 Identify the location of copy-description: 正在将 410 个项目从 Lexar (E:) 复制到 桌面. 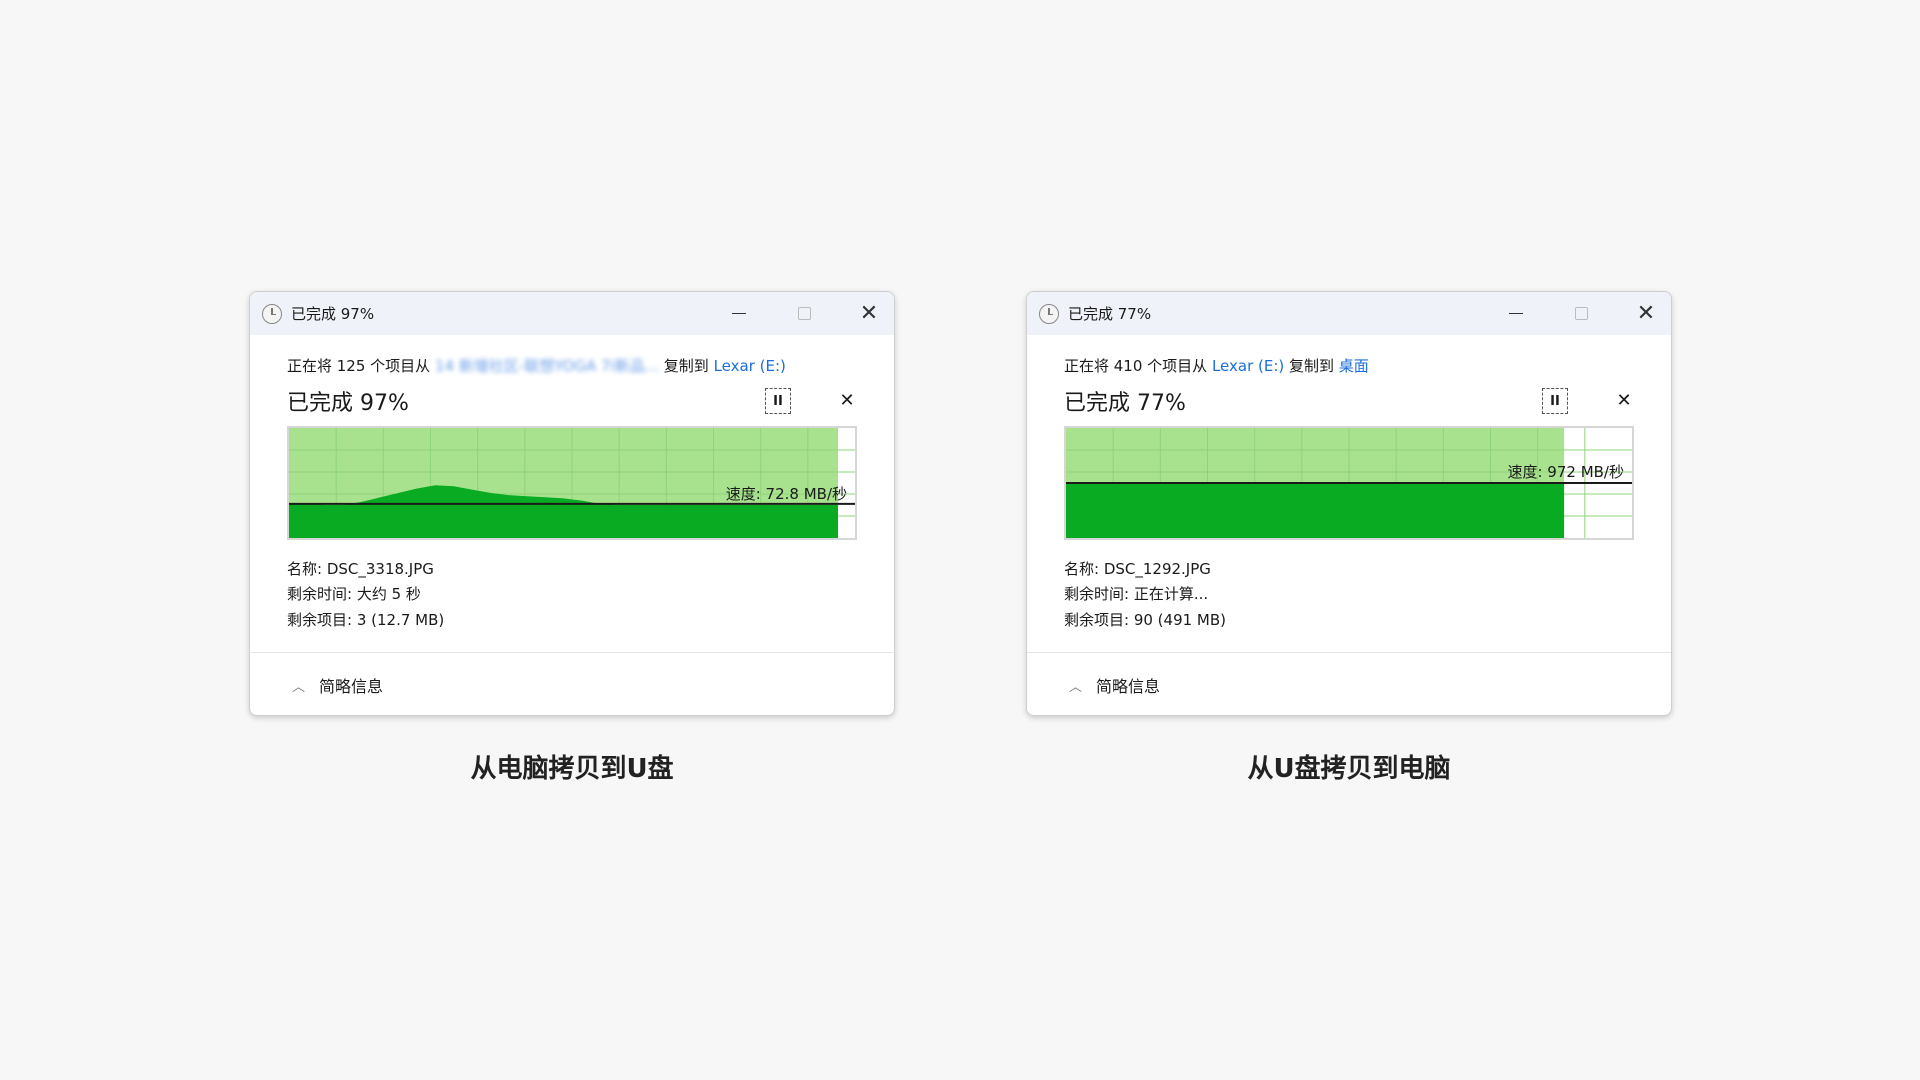
(1216, 365).